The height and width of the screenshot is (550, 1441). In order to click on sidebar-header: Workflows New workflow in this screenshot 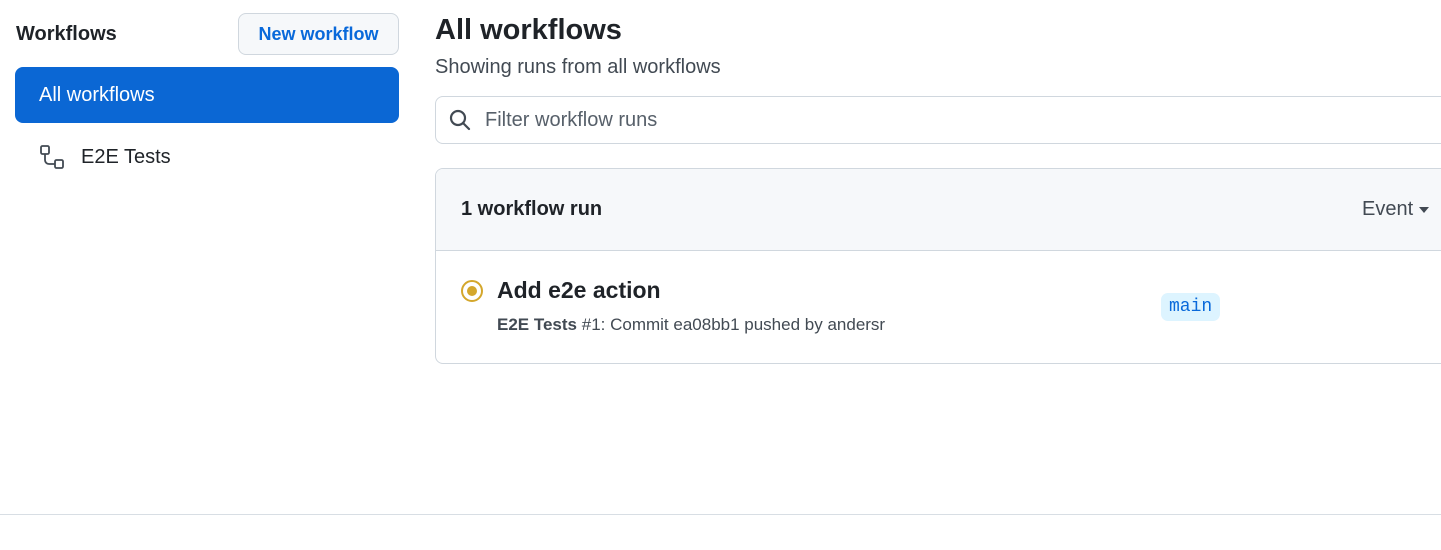, I will do `click(207, 34)`.